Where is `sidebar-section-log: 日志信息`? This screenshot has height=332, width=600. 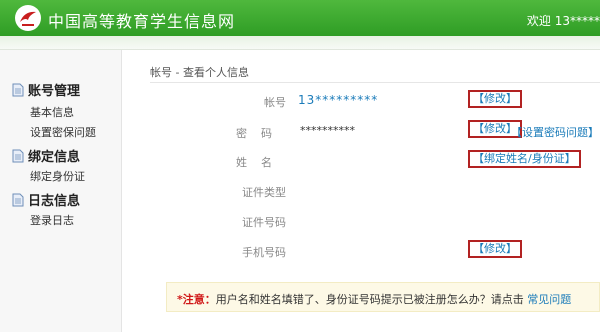
sidebar-section-log: 日志信息 is located at coordinates (46, 199).